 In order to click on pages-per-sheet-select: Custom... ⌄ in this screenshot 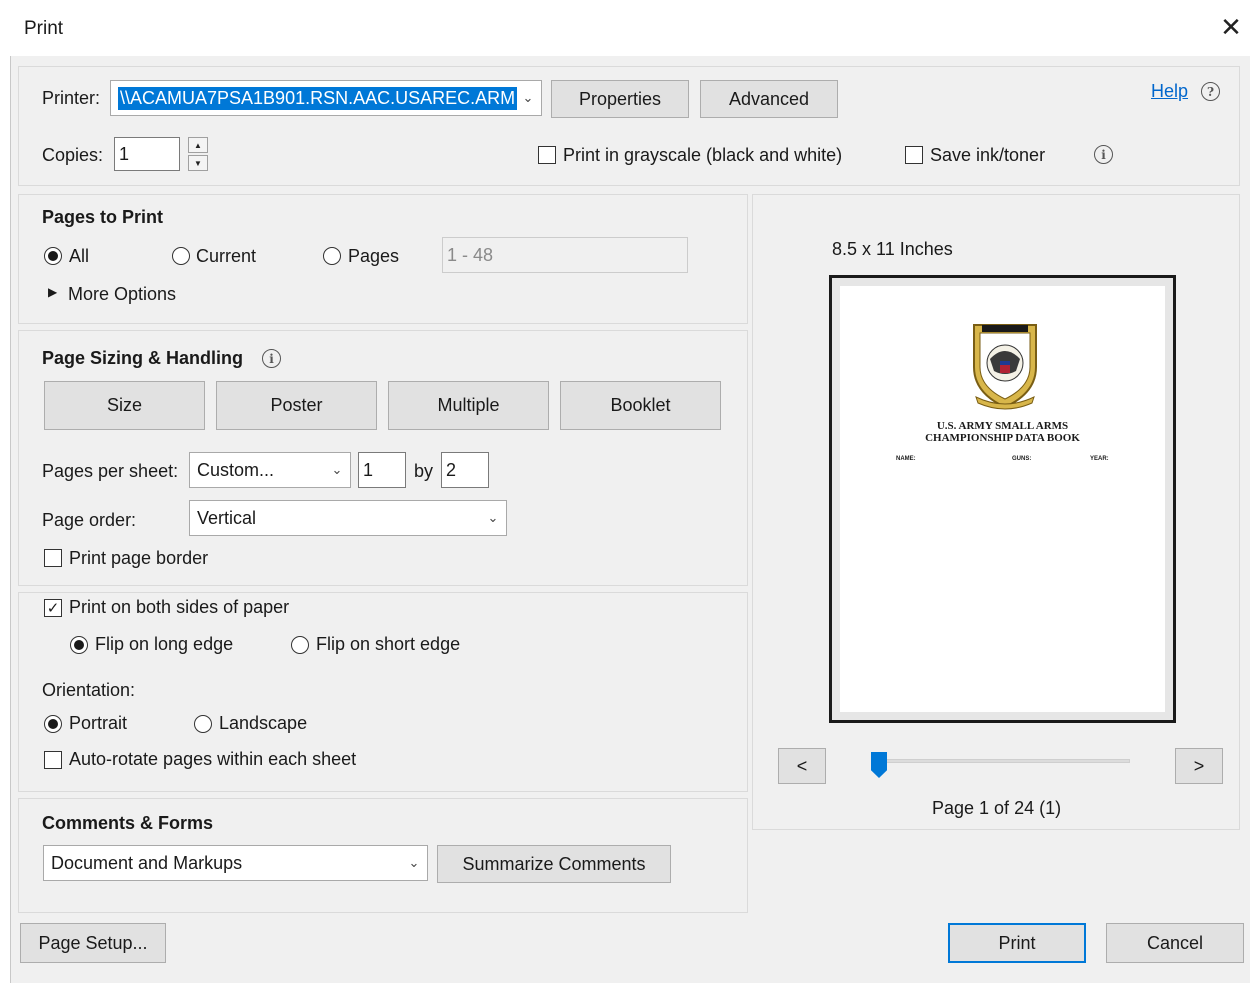, I will do `click(270, 470)`.